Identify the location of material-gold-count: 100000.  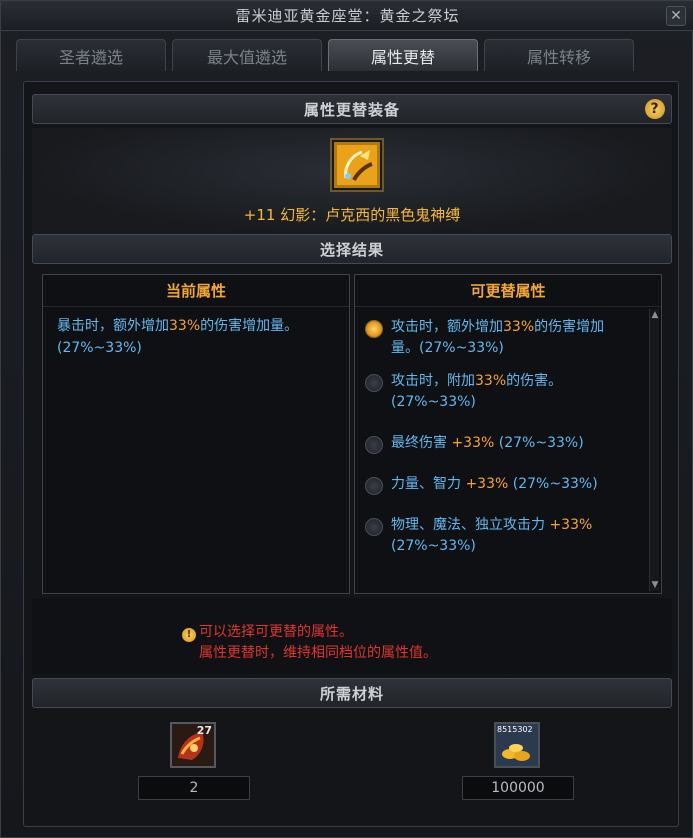
(518, 788).